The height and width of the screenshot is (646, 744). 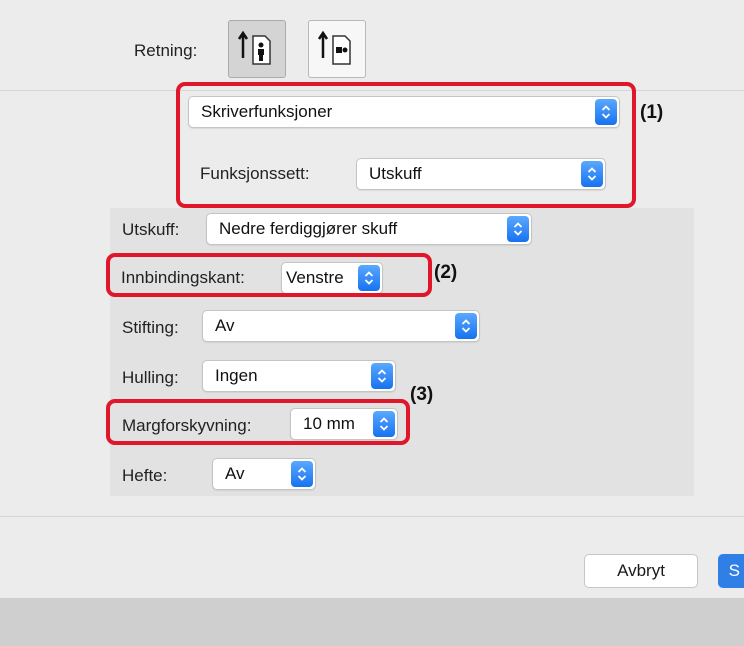 What do you see at coordinates (302, 474) in the screenshot?
I see `hefte-stepper-icon` at bounding box center [302, 474].